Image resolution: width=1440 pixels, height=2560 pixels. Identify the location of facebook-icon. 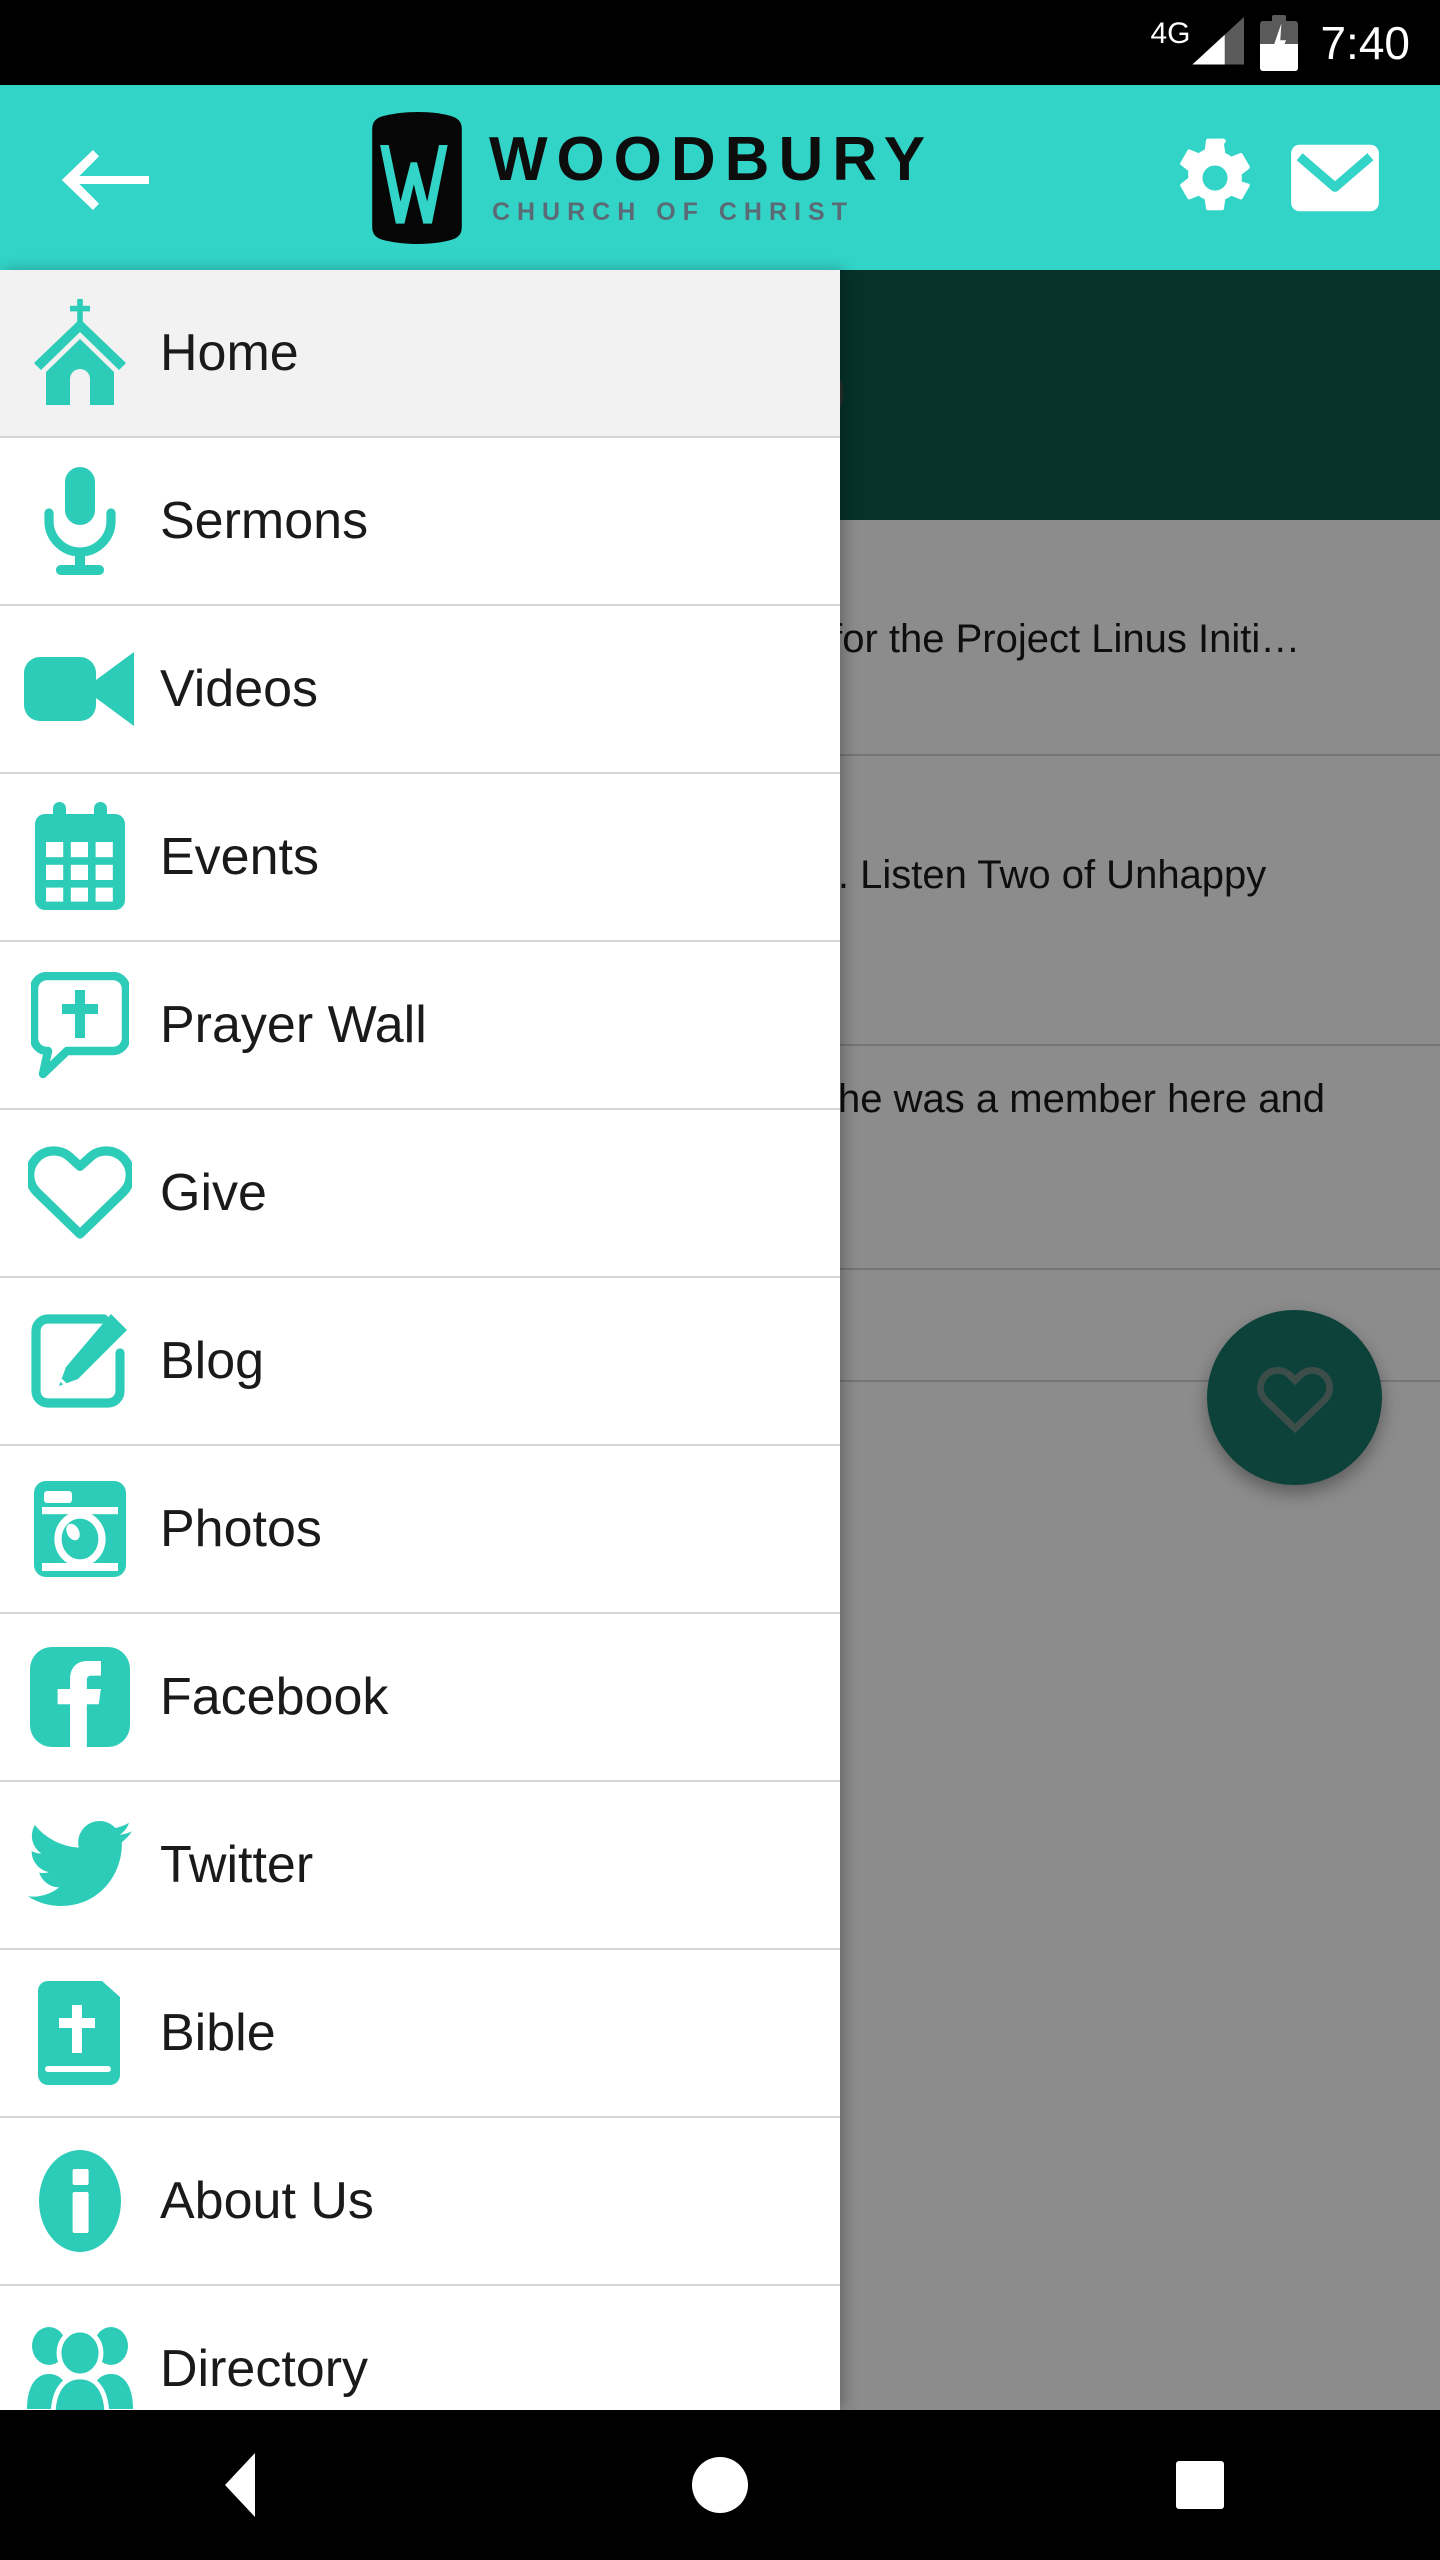
(80, 1697).